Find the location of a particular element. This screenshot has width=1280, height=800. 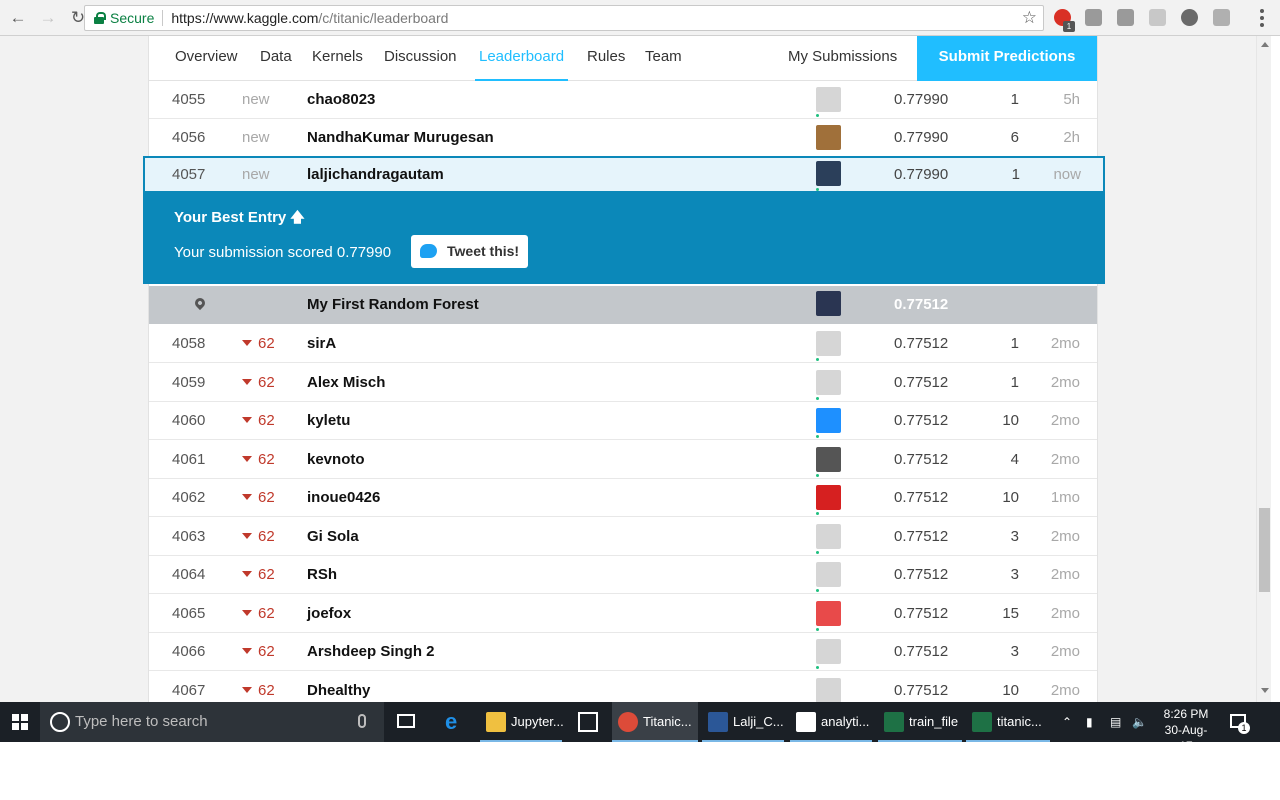

tweet-button: Tweet this! is located at coordinates (469, 251).